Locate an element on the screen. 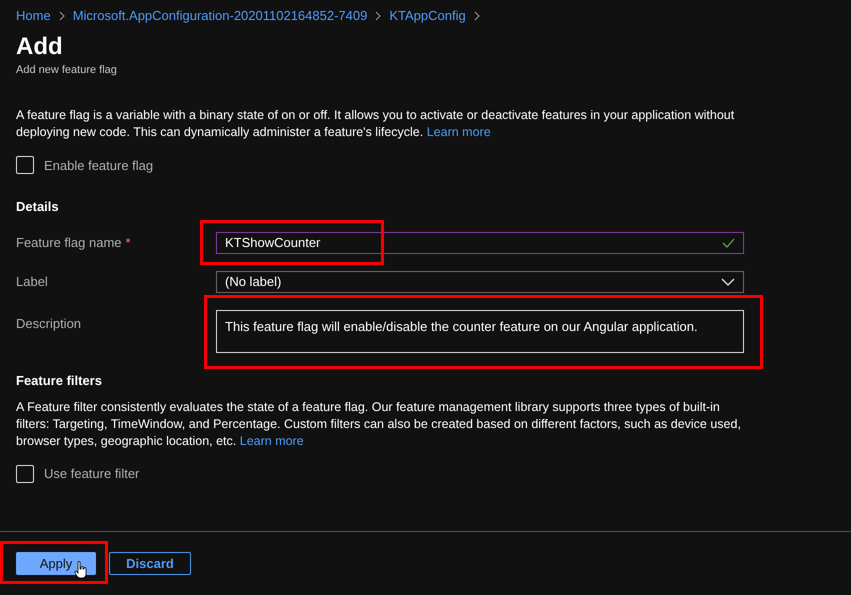  required-mark: * is located at coordinates (128, 243).